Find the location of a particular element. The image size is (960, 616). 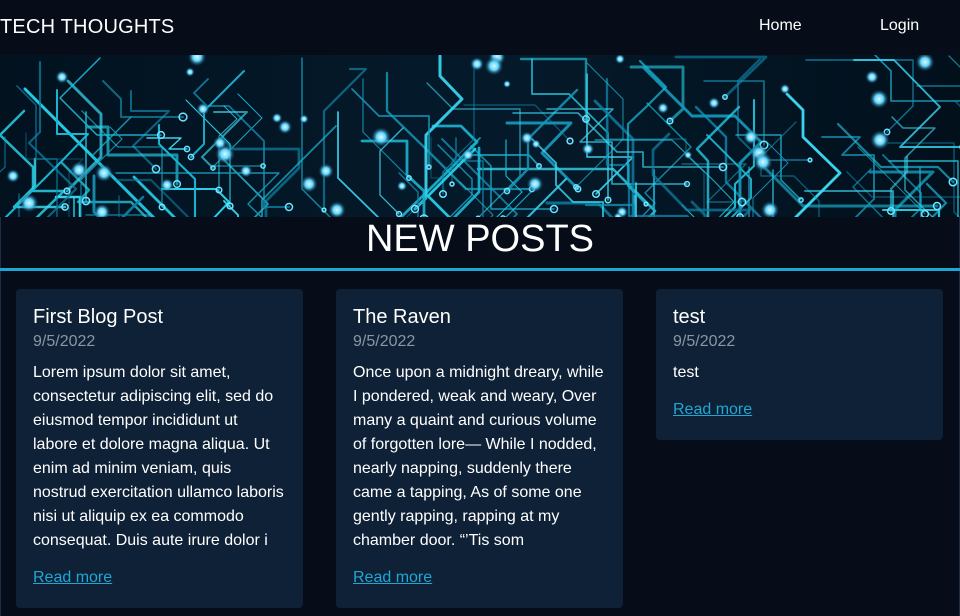

post-title: The Raven is located at coordinates (479, 317).